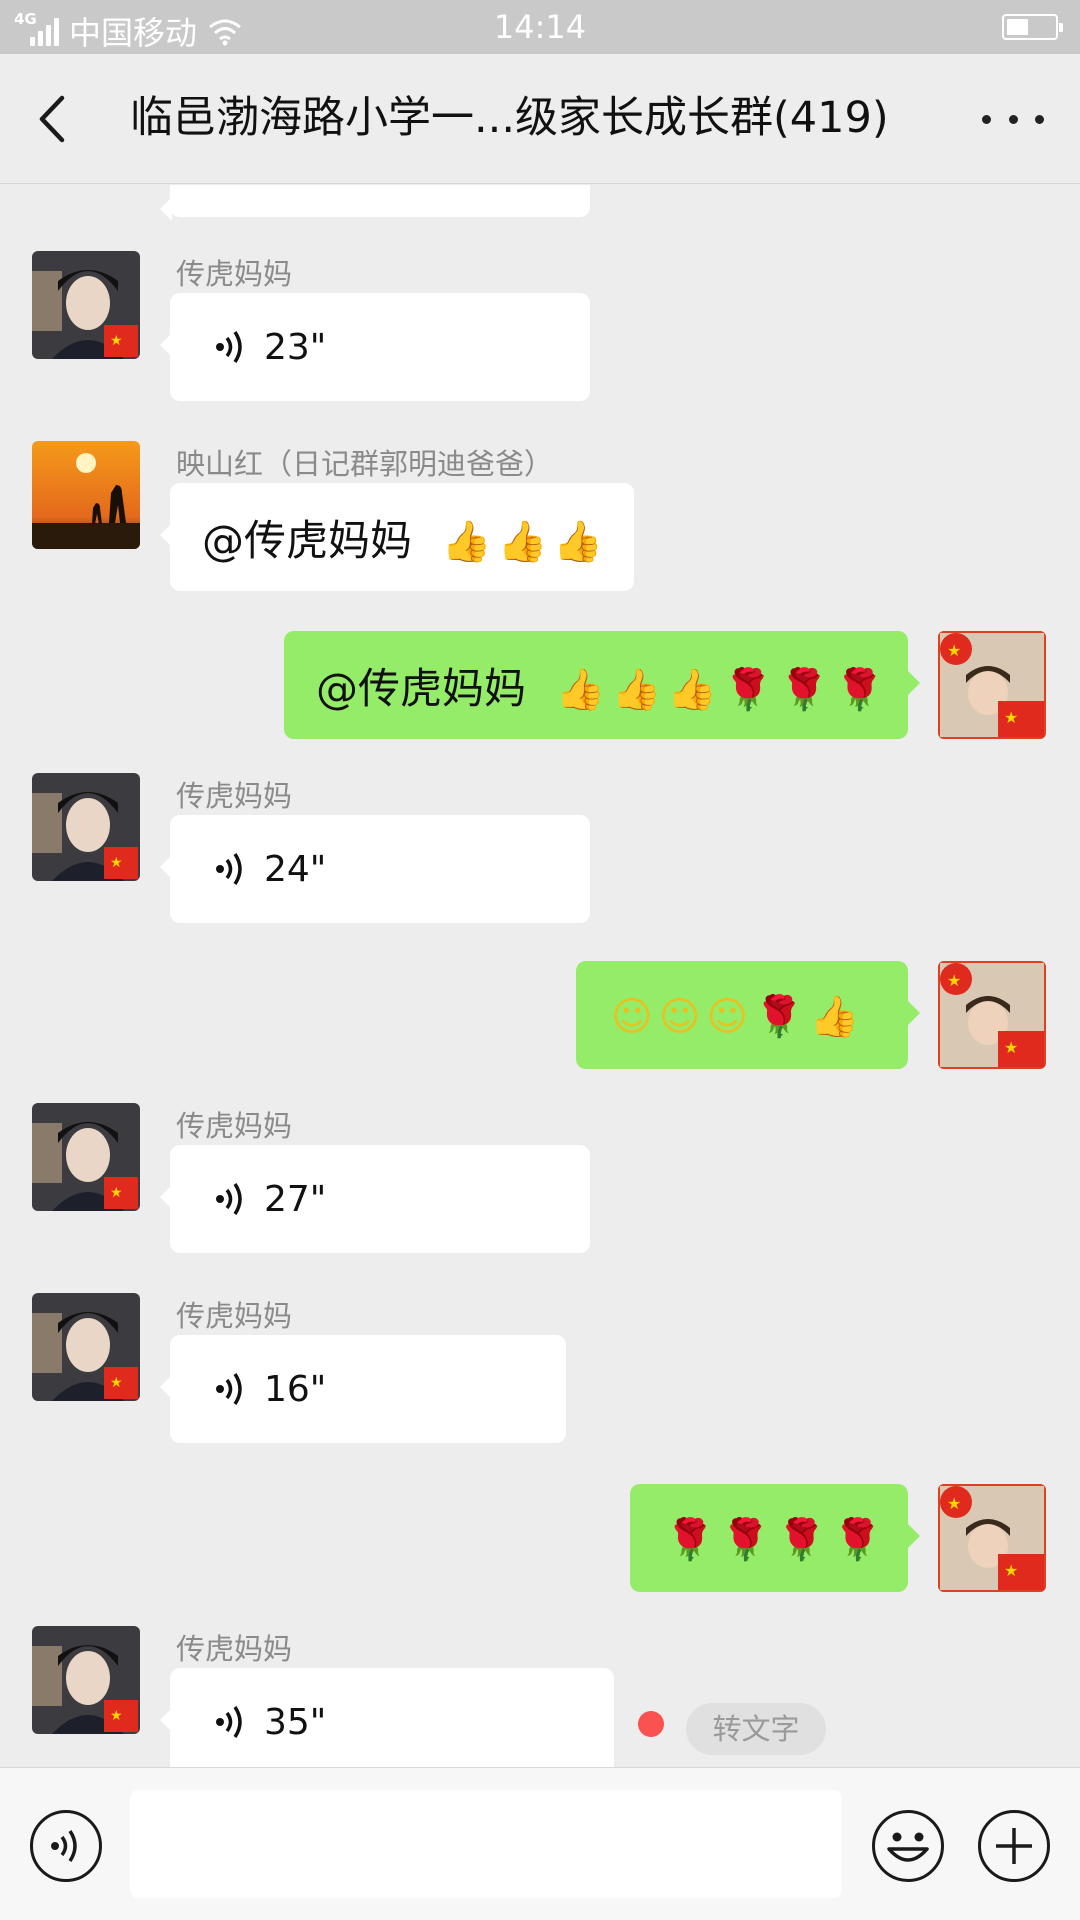 Image resolution: width=1080 pixels, height=1920 pixels. I want to click on text-message-outgoing: @传虎妈妈 👍 👍 👍 🌹 🌹 🌹, so click(602, 685).